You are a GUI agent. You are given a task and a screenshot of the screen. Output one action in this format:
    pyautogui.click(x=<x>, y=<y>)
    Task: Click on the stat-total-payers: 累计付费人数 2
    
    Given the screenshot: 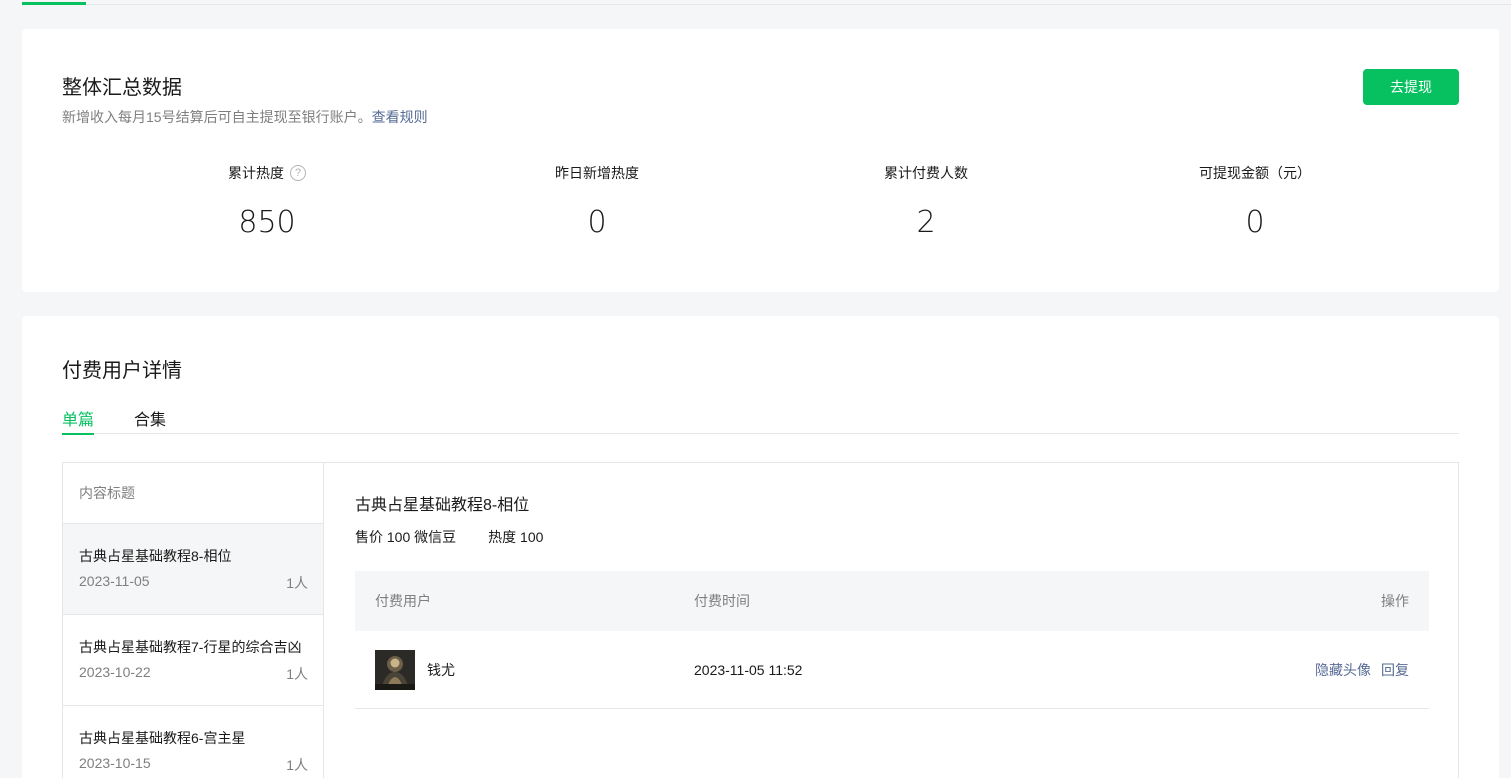 What is the action you would take?
    pyautogui.click(x=926, y=201)
    